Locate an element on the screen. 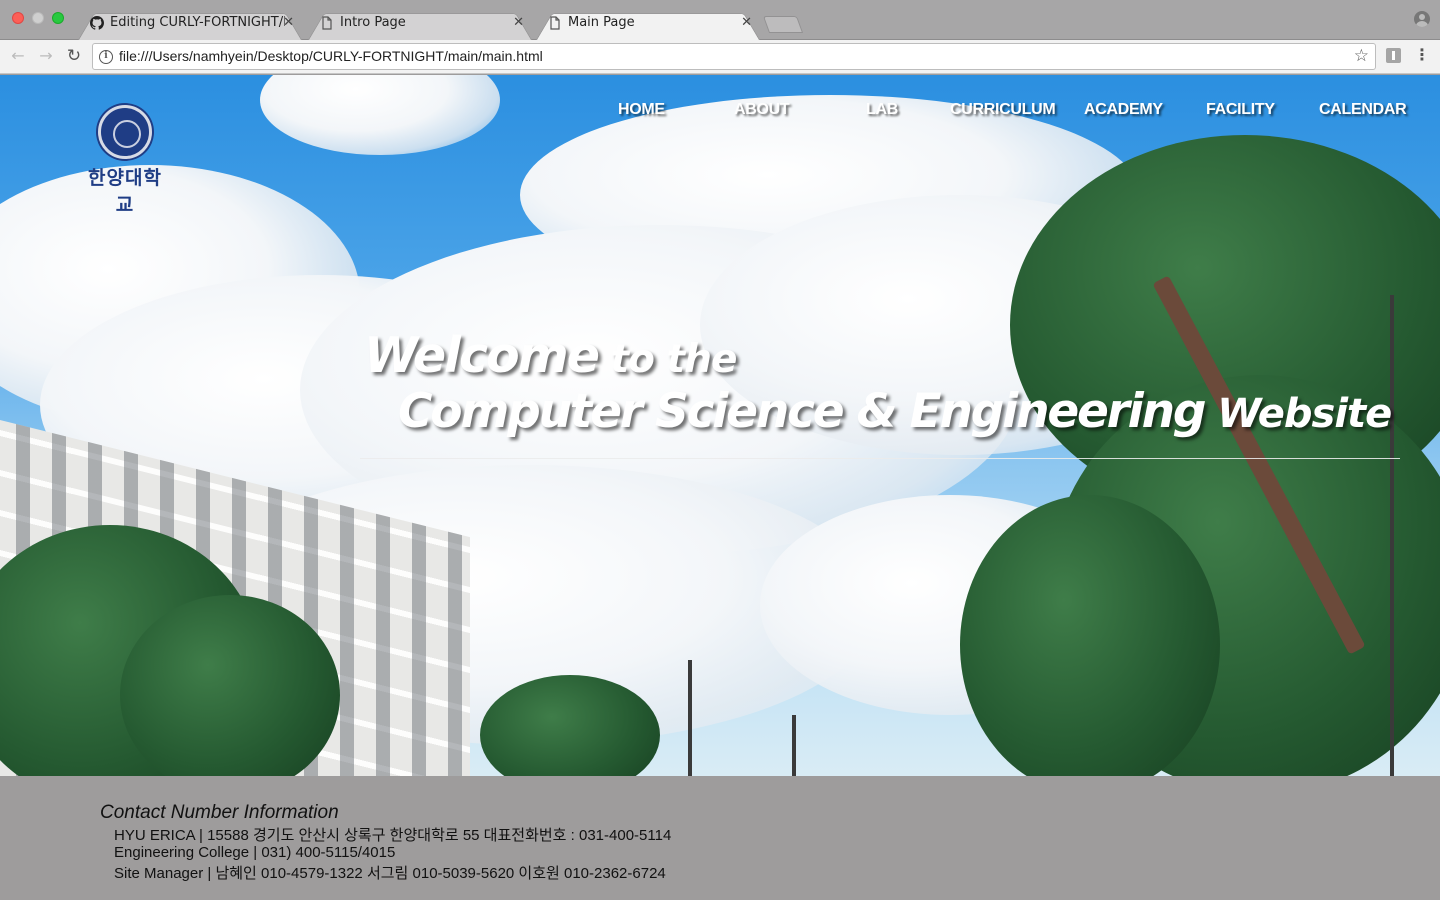  window-close-button is located at coordinates (18, 18).